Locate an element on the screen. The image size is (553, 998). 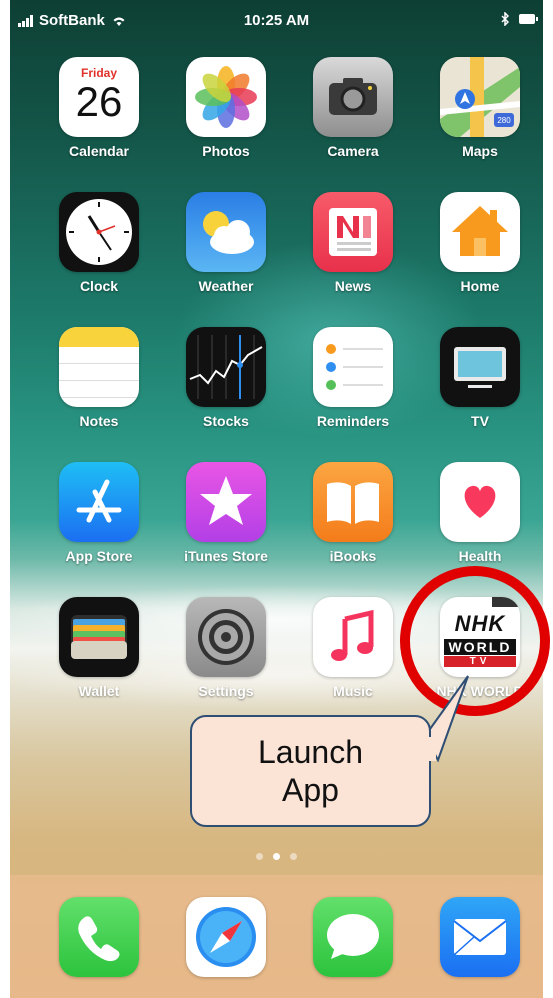
callout-line-2: App is located at coordinates (310, 790).